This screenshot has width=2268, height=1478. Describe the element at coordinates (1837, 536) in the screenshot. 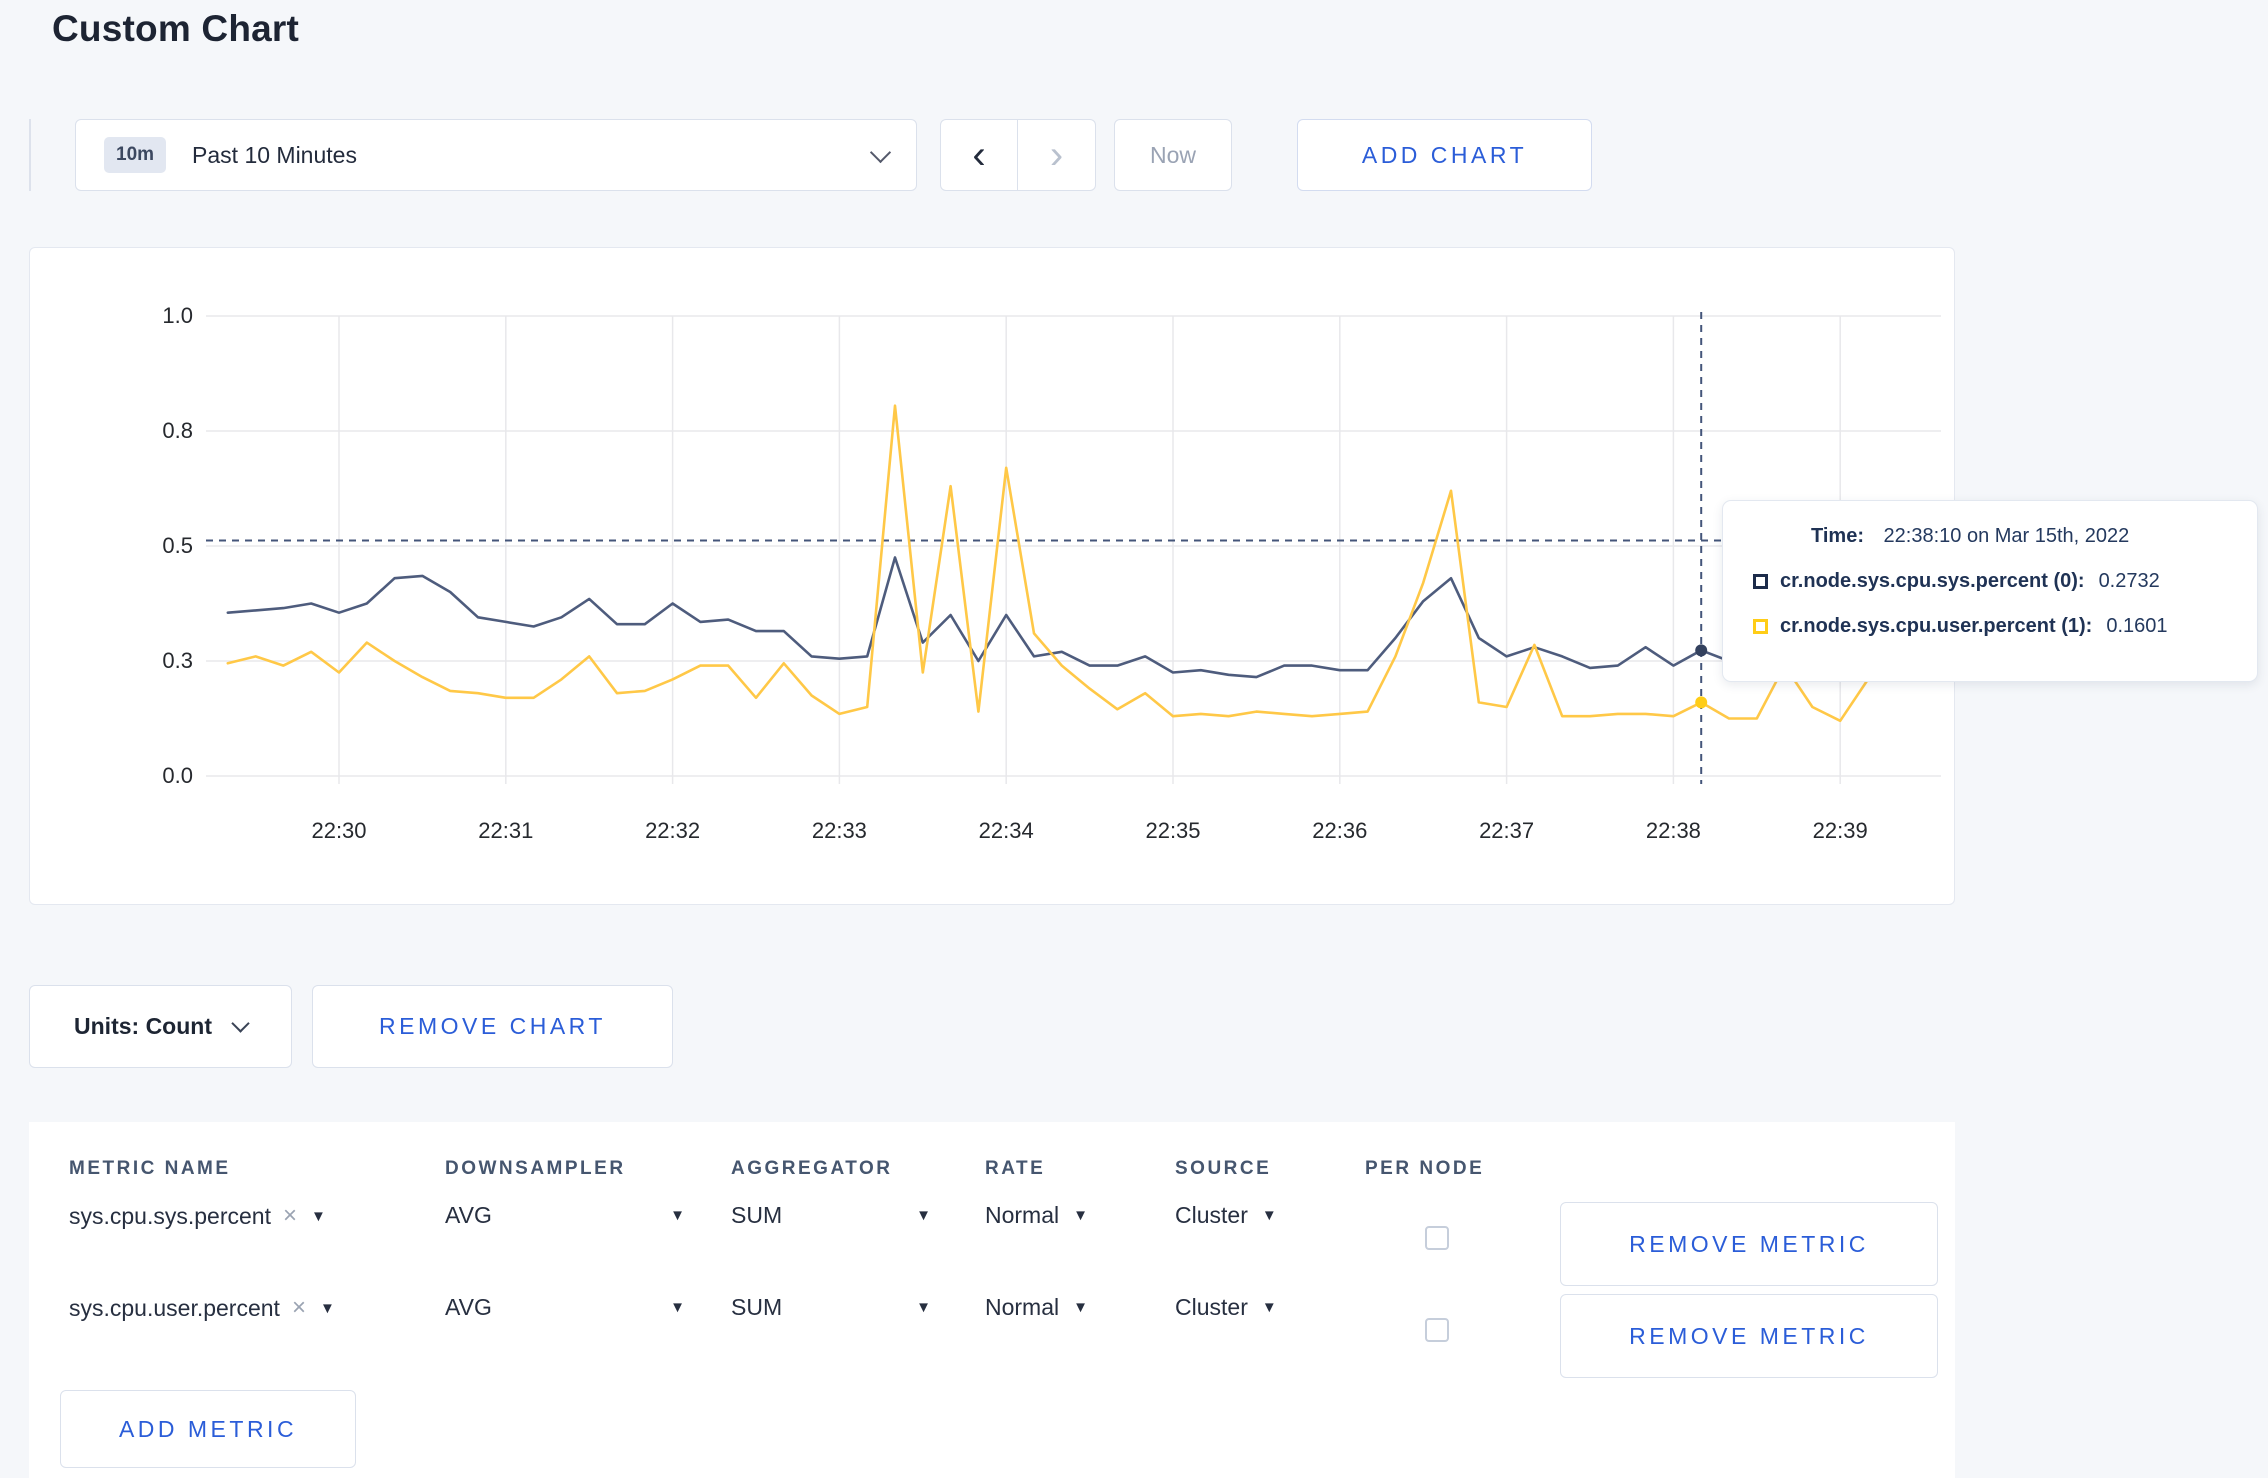

I see `tooltip-time-label: Time:` at that location.